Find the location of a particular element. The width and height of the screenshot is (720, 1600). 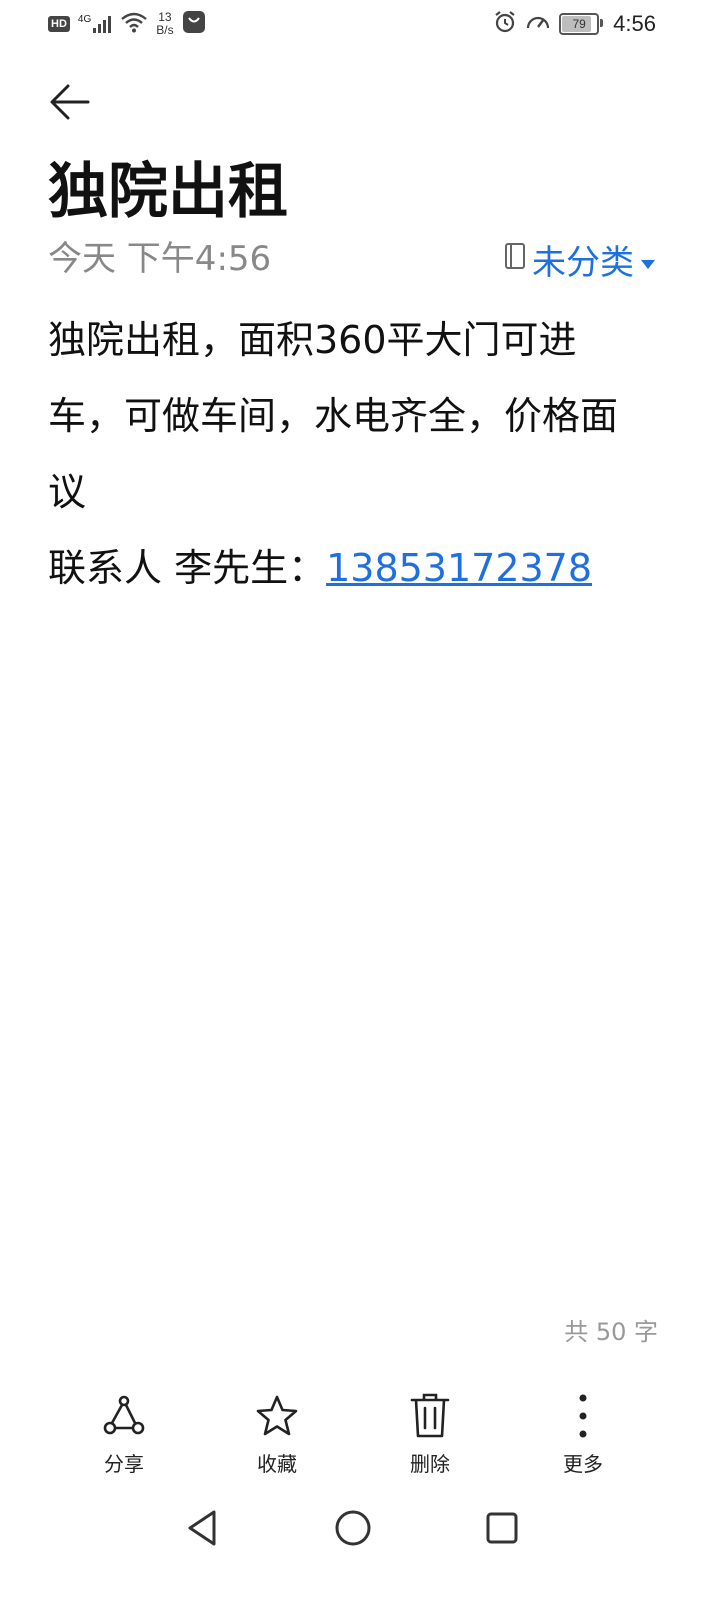

delete-button: 删除 is located at coordinates (430, 1435).